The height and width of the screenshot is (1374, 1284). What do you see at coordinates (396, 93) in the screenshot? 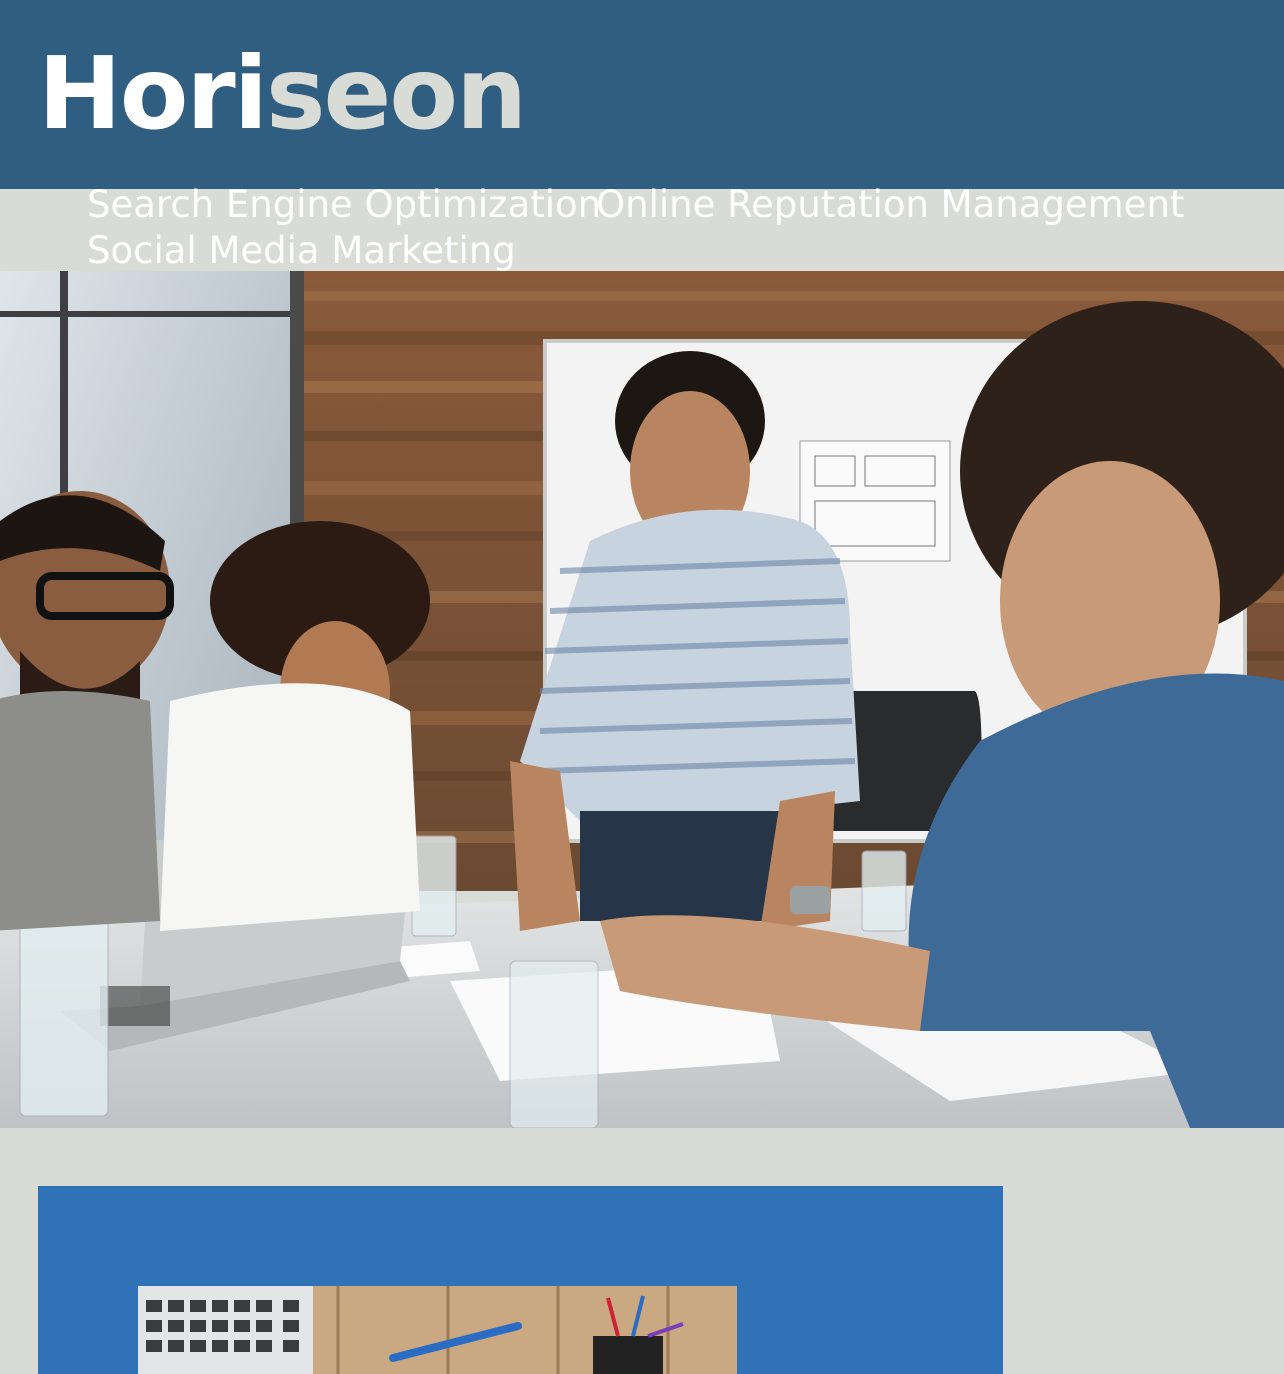
I see `logo-secondary-text: seon` at bounding box center [396, 93].